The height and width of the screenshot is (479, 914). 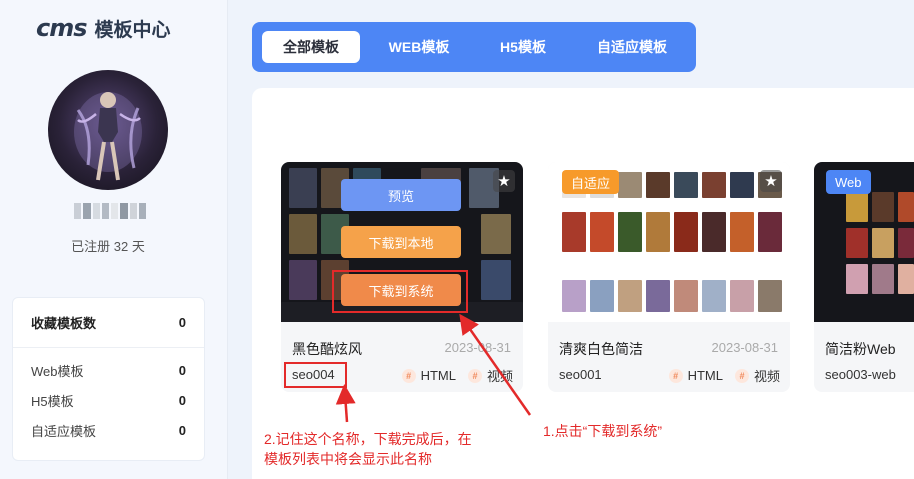 What do you see at coordinates (110, 211) in the screenshot?
I see `username-blurred` at bounding box center [110, 211].